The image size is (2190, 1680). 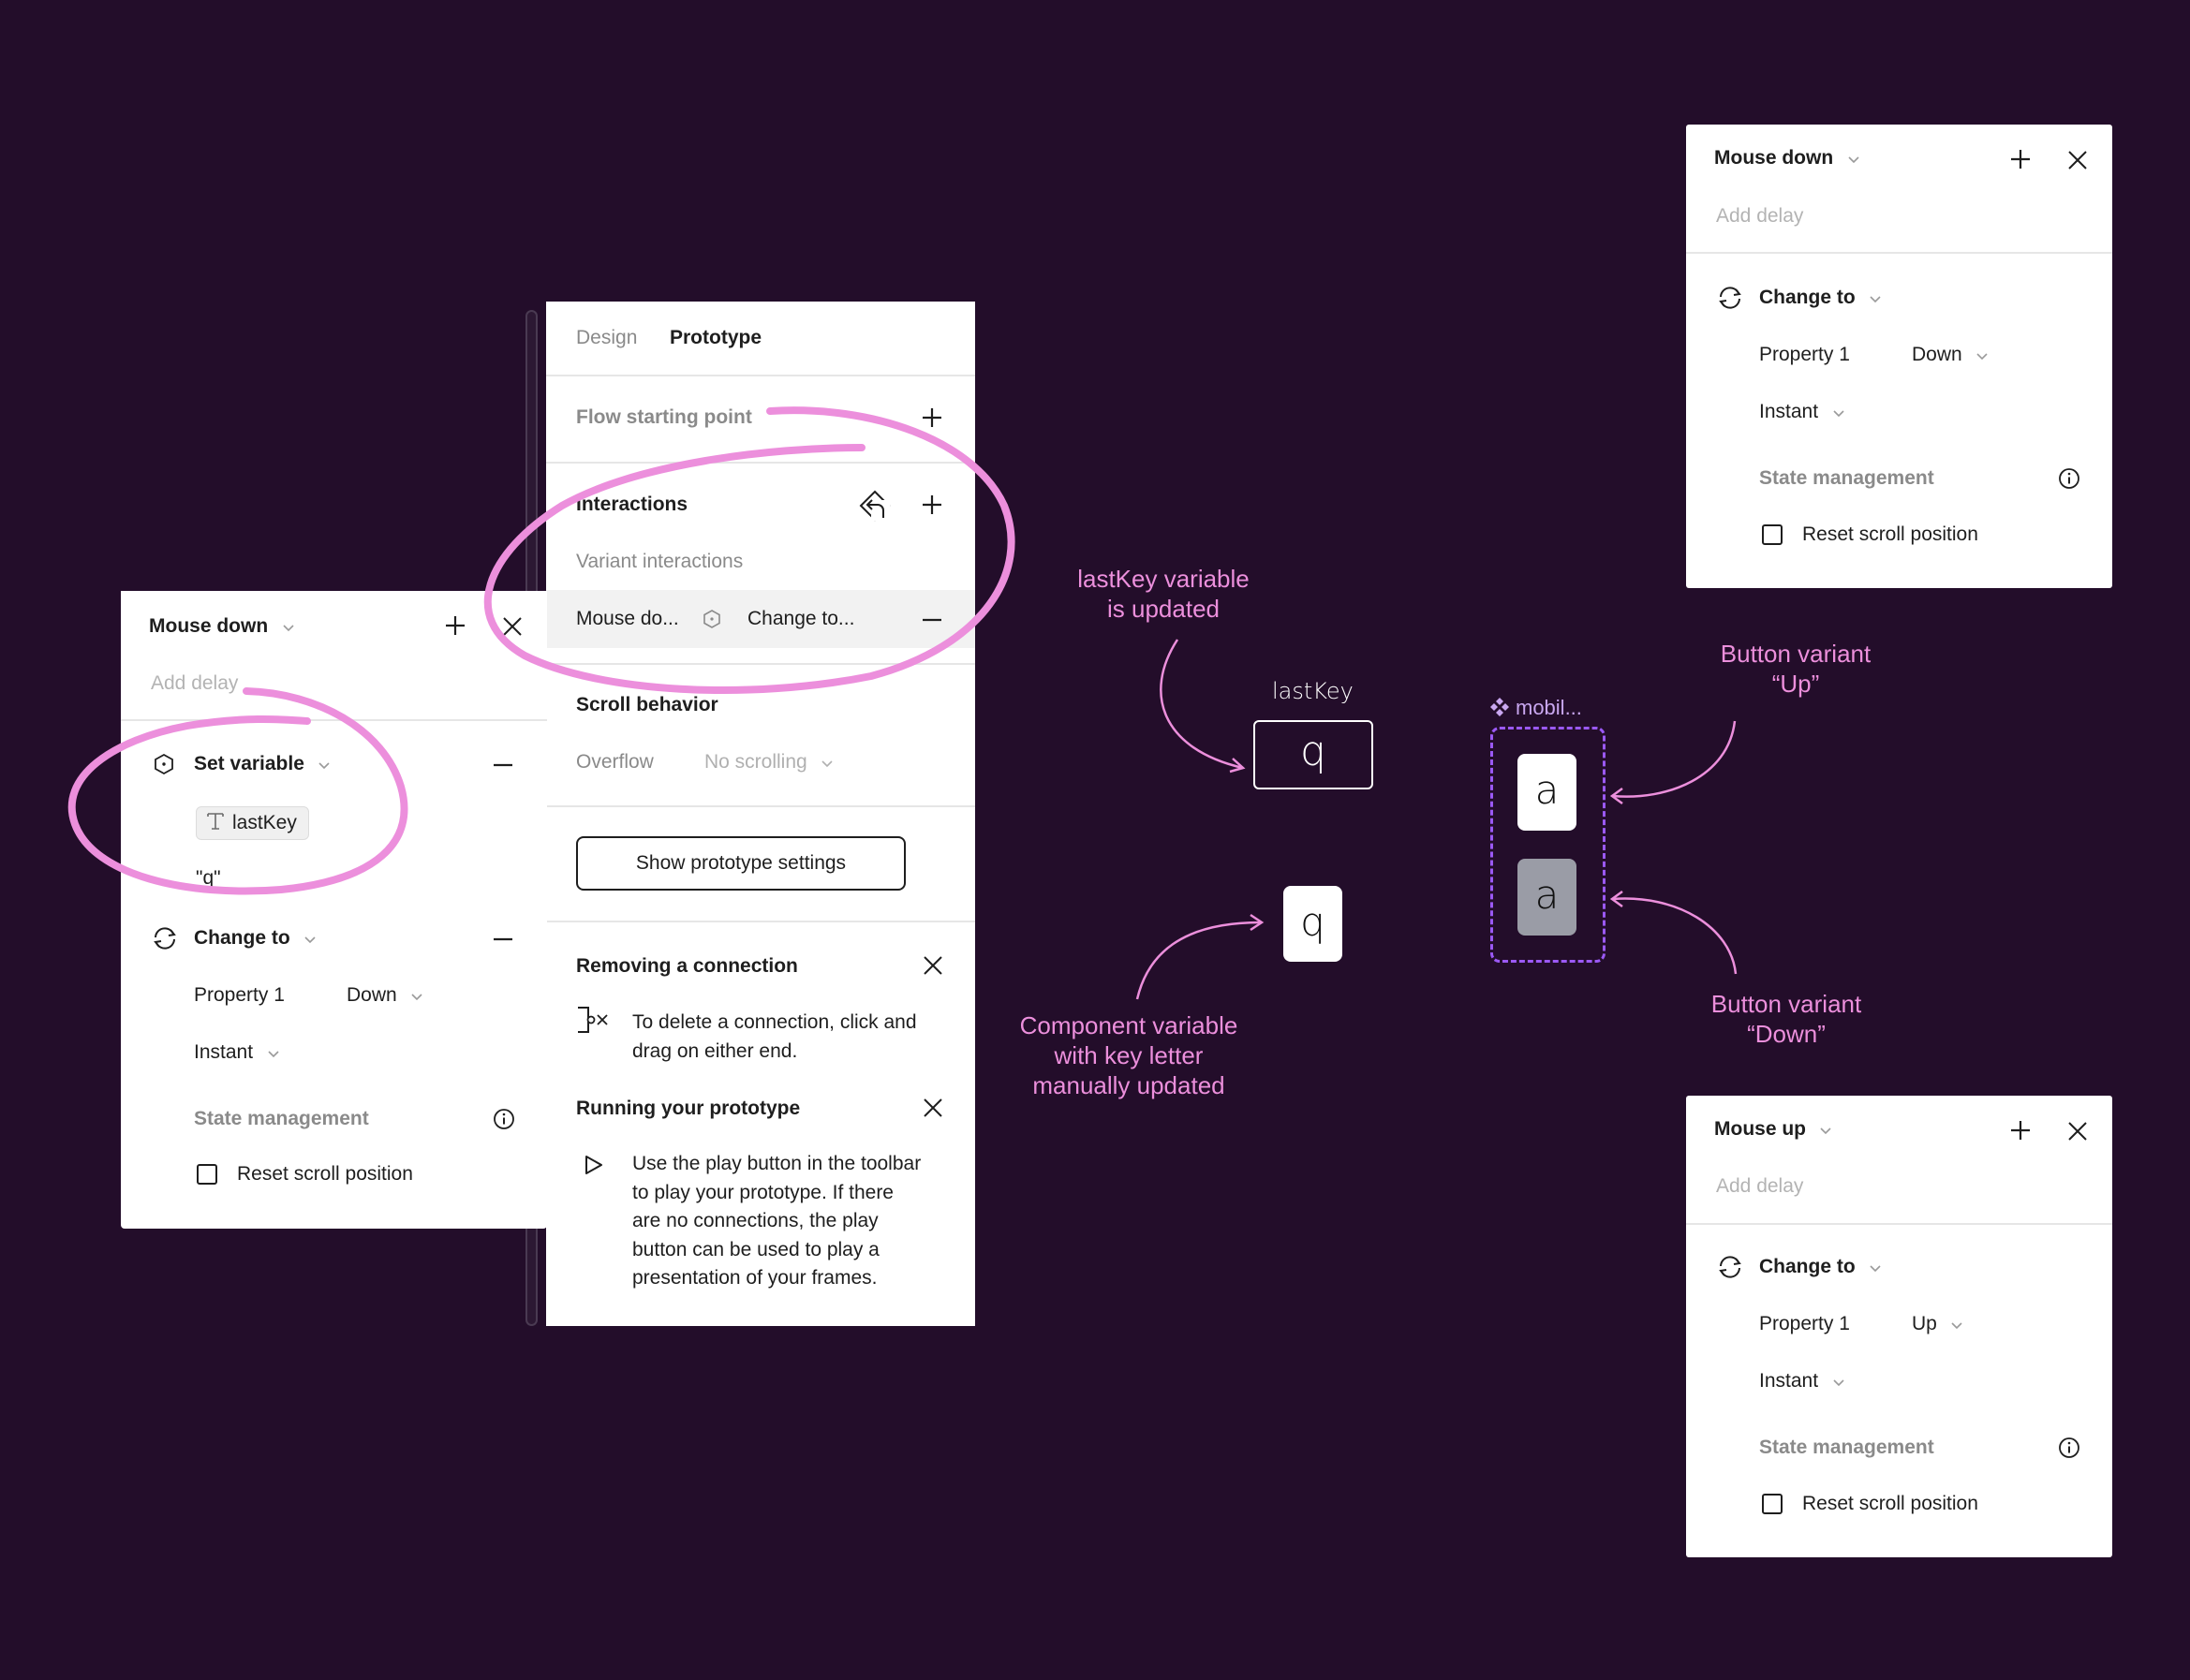 What do you see at coordinates (249, 763) in the screenshot?
I see `set-variable-label: Set variable` at bounding box center [249, 763].